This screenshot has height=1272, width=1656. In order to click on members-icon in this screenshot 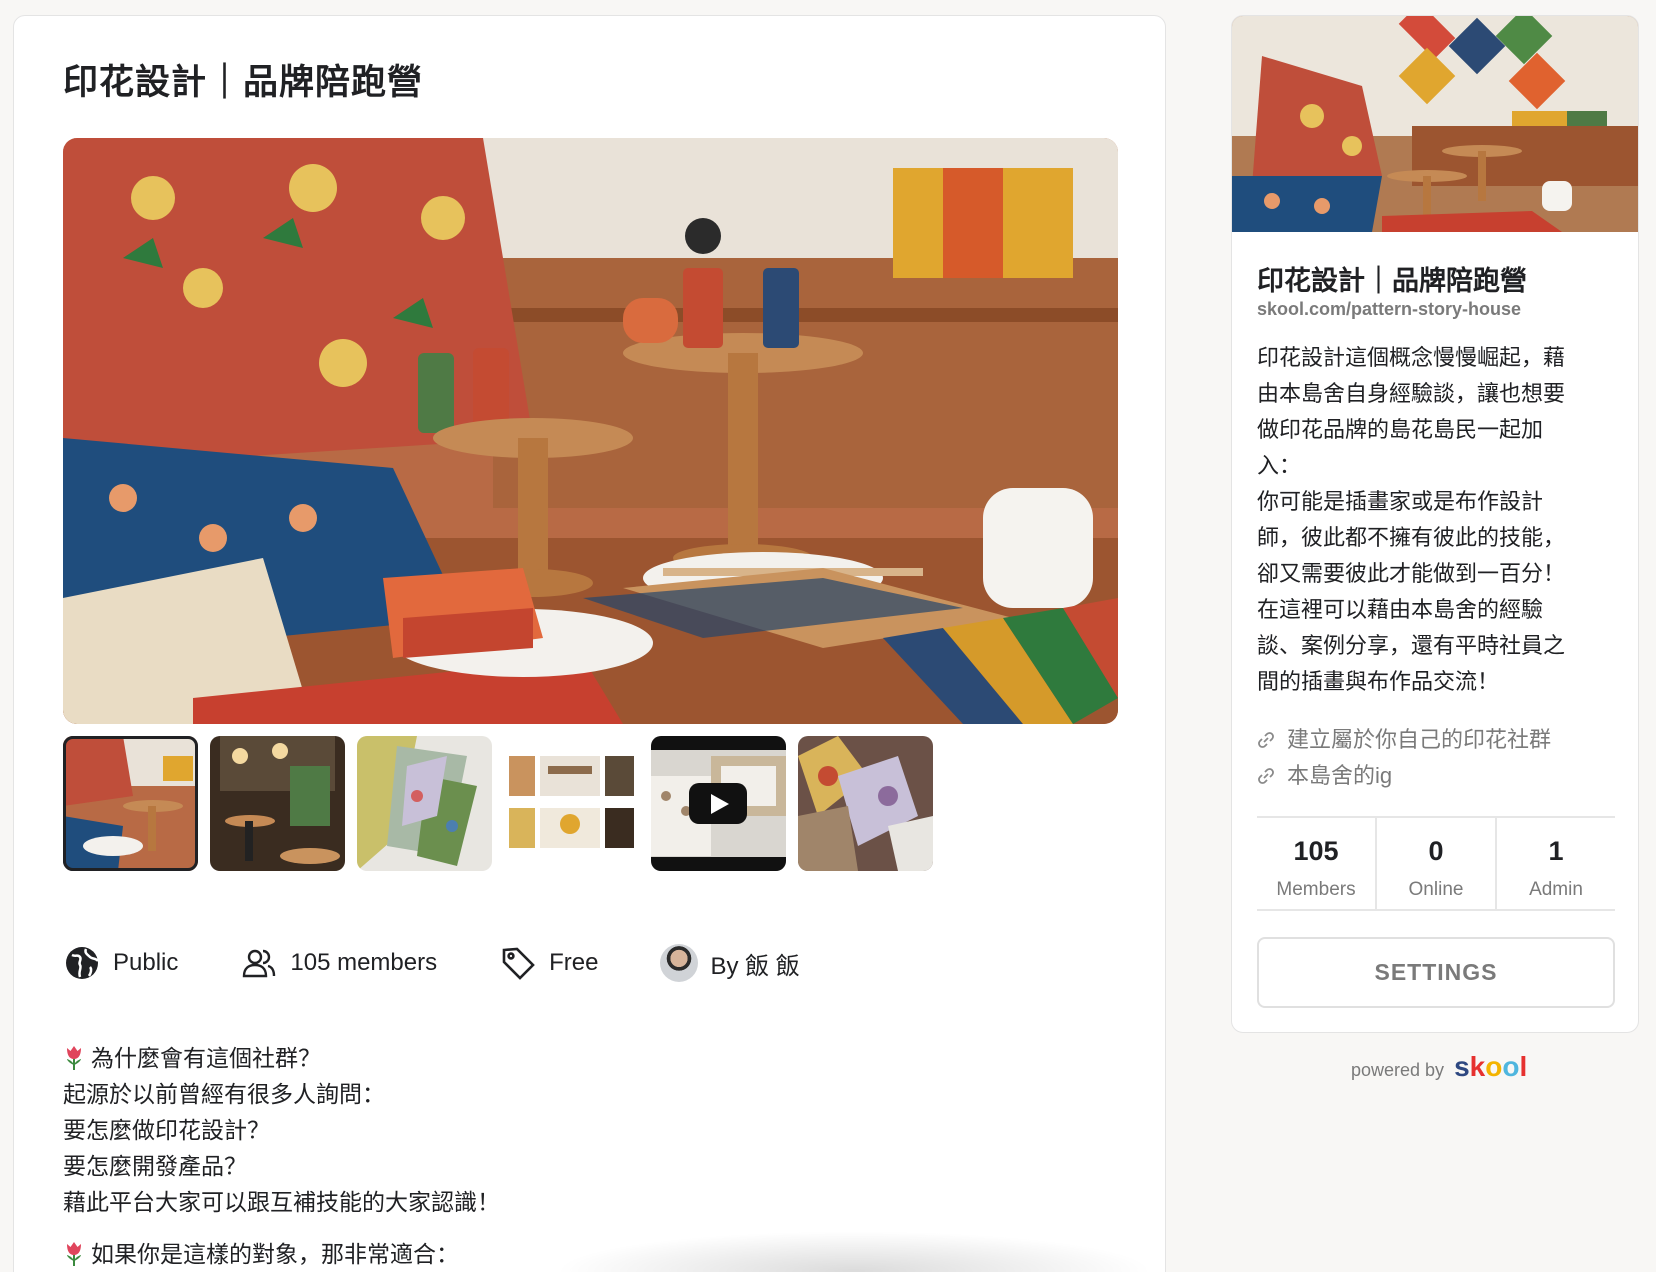, I will do `click(259, 963)`.